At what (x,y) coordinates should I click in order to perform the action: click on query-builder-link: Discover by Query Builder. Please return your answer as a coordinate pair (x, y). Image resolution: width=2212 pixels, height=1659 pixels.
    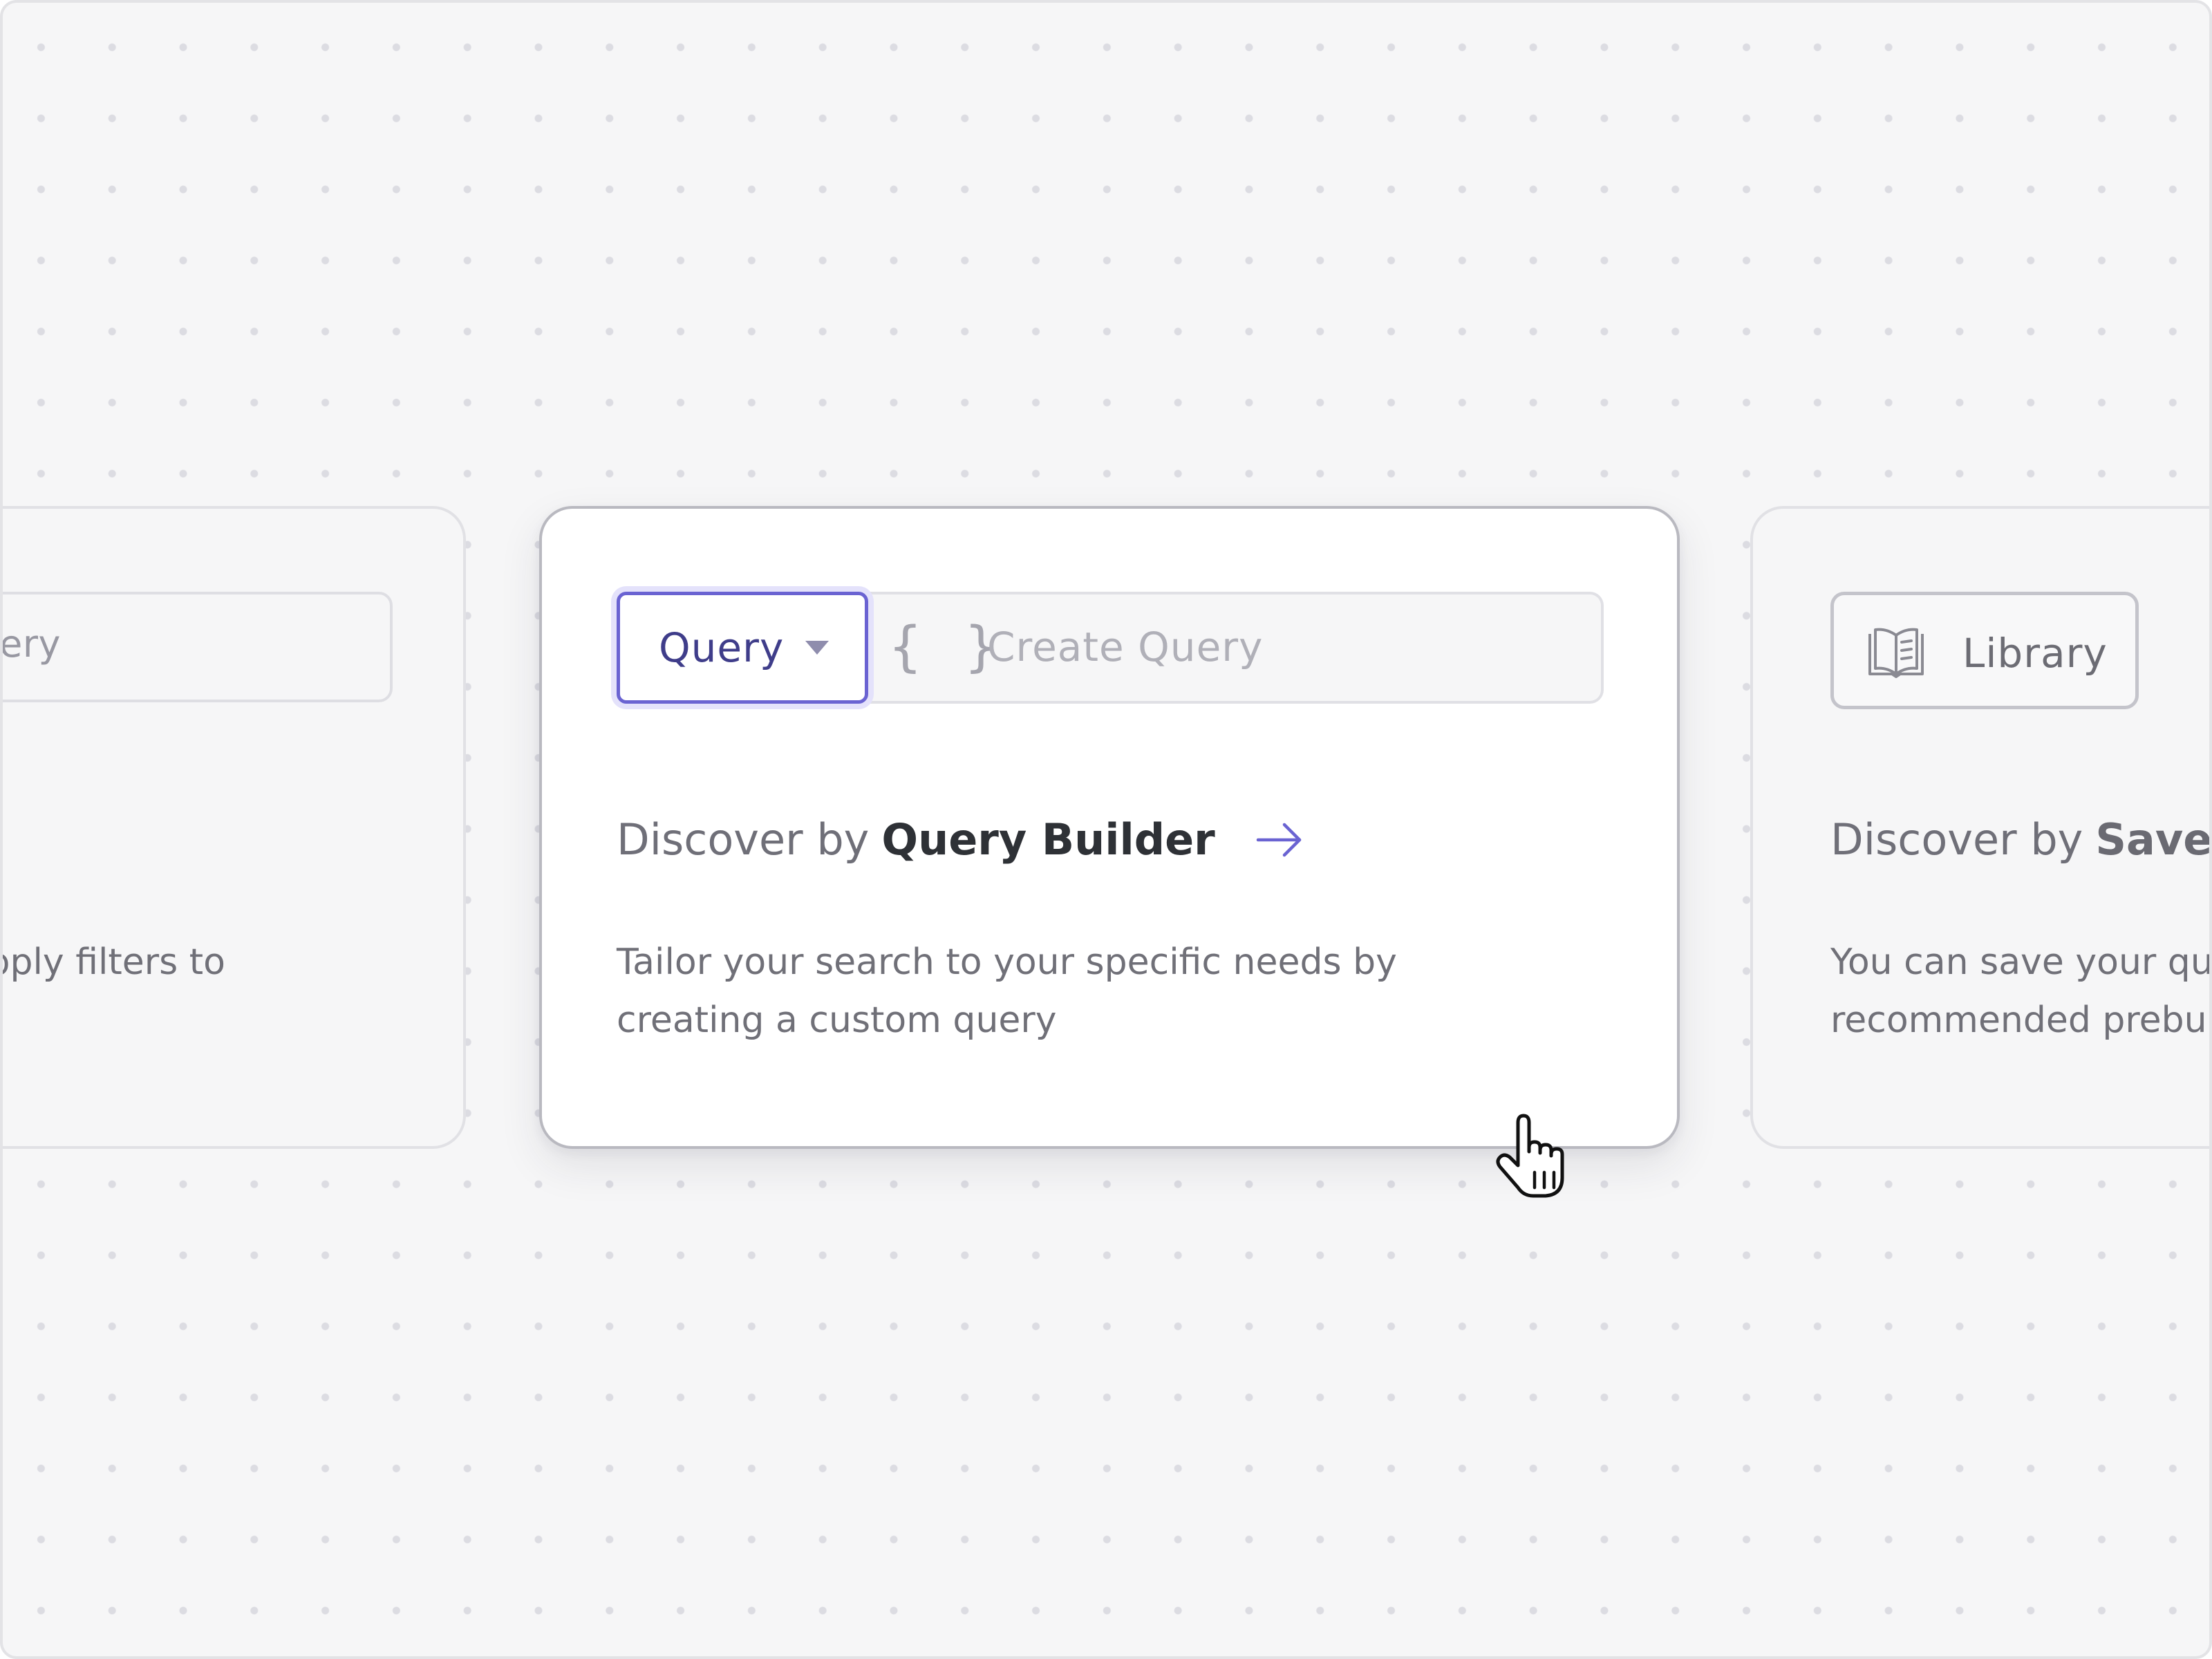
    Looking at the image, I should click on (960, 840).